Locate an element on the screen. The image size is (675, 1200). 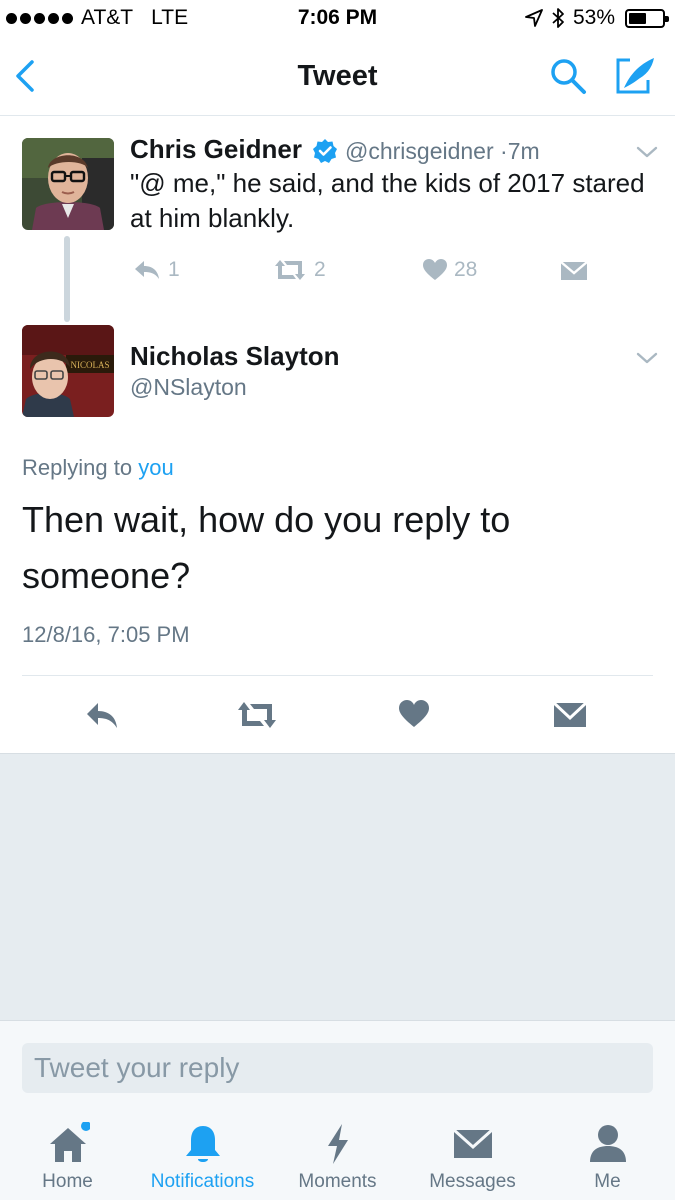
avatar-sign-text: NICOLAS is located at coordinates (89, 365).